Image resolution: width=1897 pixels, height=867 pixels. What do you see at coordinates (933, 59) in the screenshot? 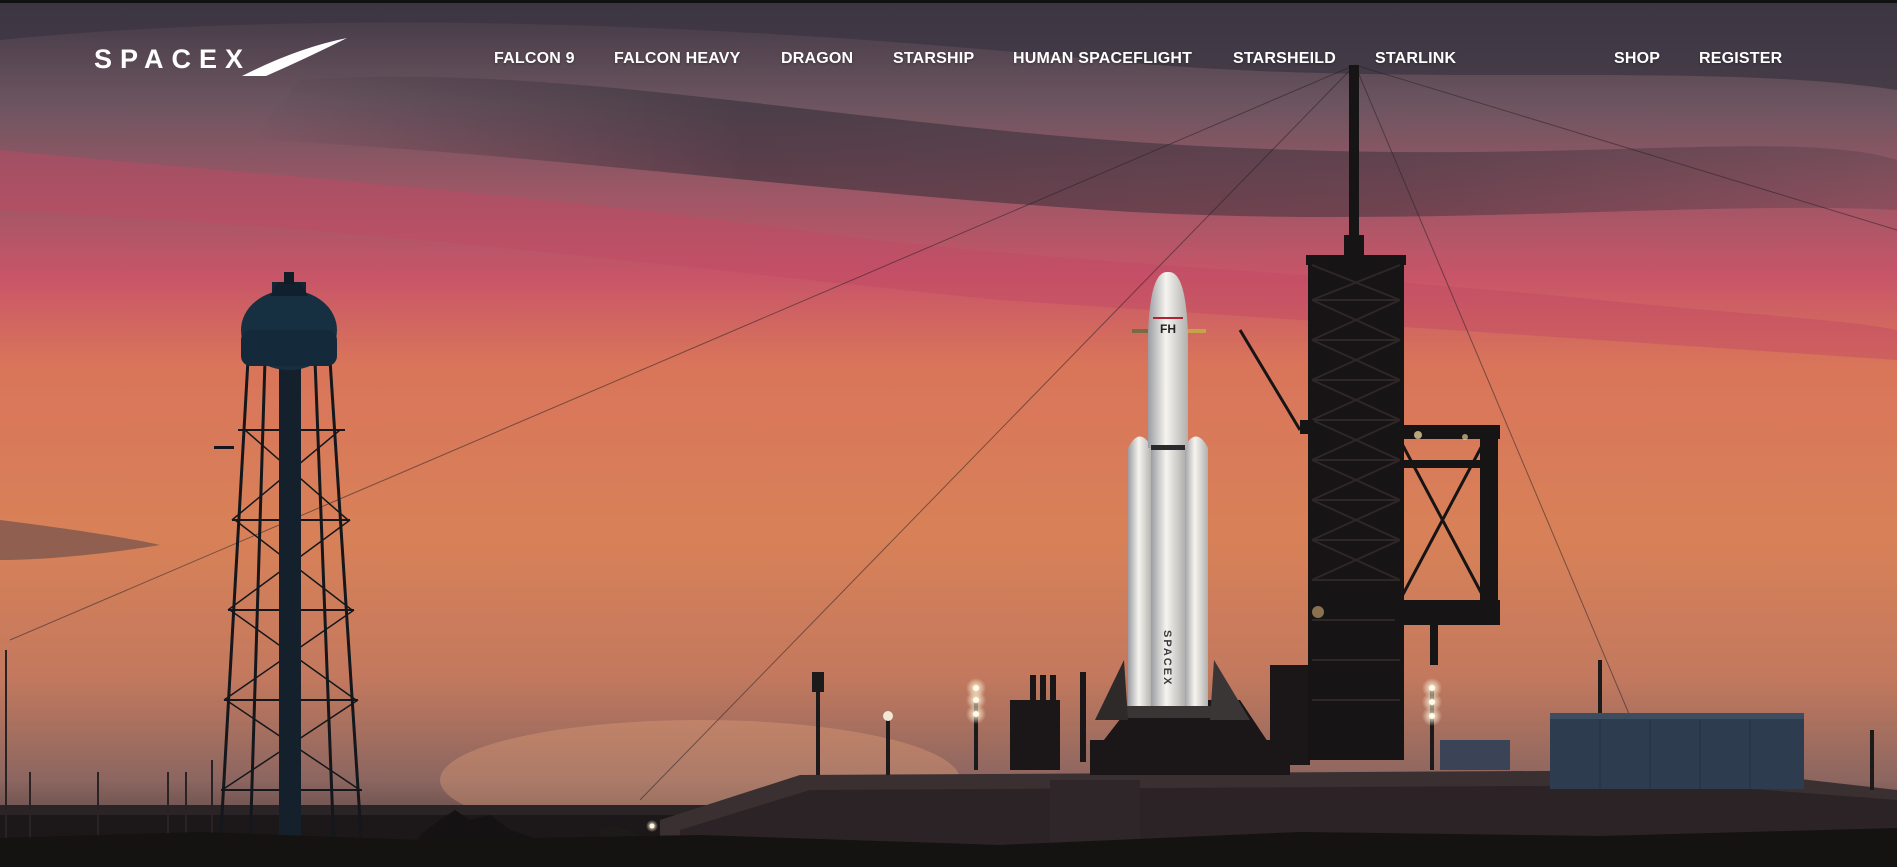
I see `nav-starship: STARSHIP` at bounding box center [933, 59].